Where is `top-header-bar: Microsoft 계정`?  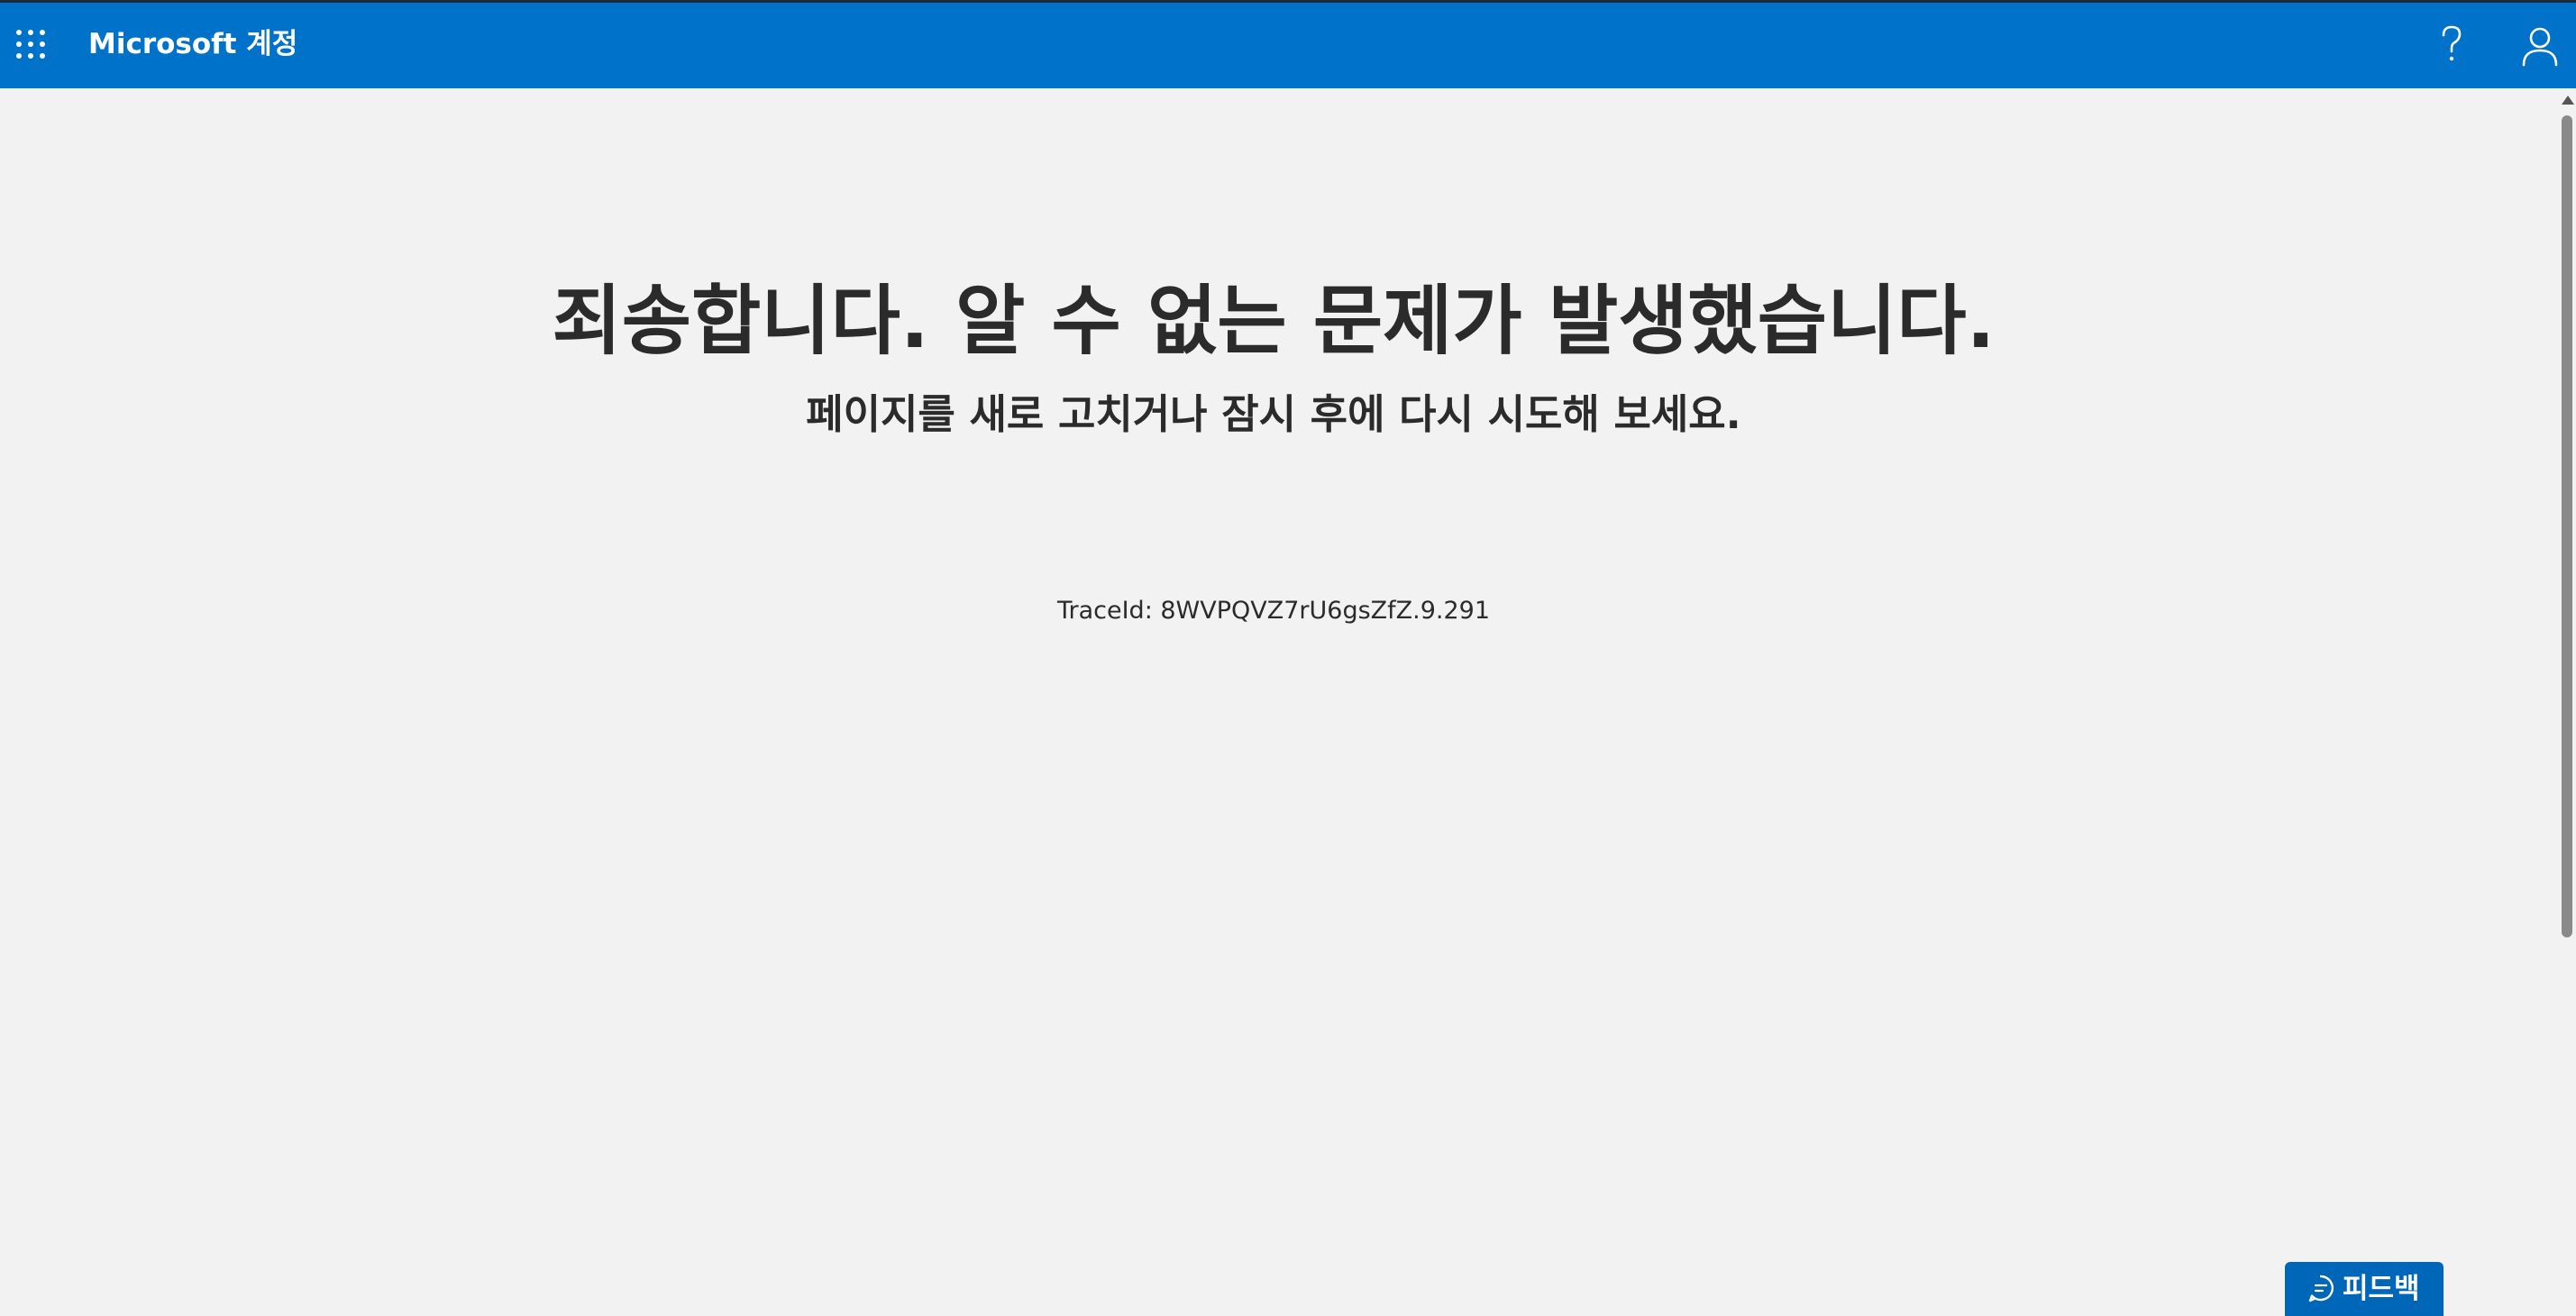 top-header-bar: Microsoft 계정 is located at coordinates (1288, 45).